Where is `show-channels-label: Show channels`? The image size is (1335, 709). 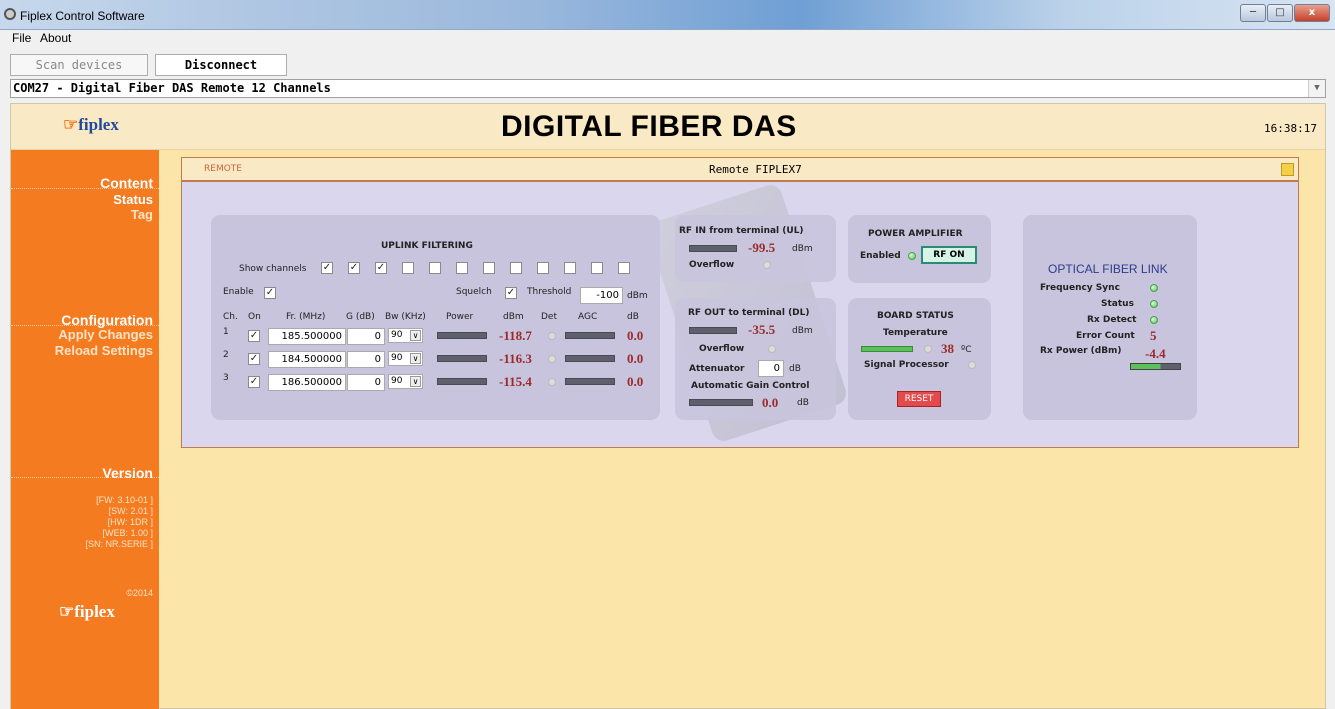
show-channels-label: Show channels is located at coordinates (273, 269).